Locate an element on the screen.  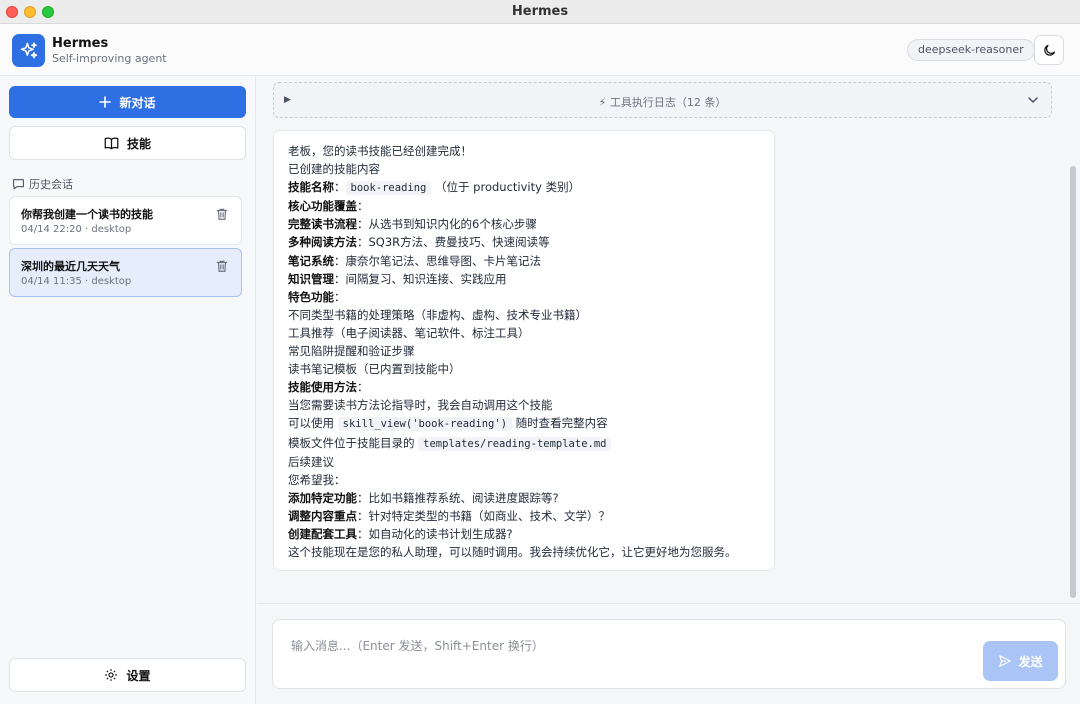
history-label: 历史会话 is located at coordinates (51, 184).